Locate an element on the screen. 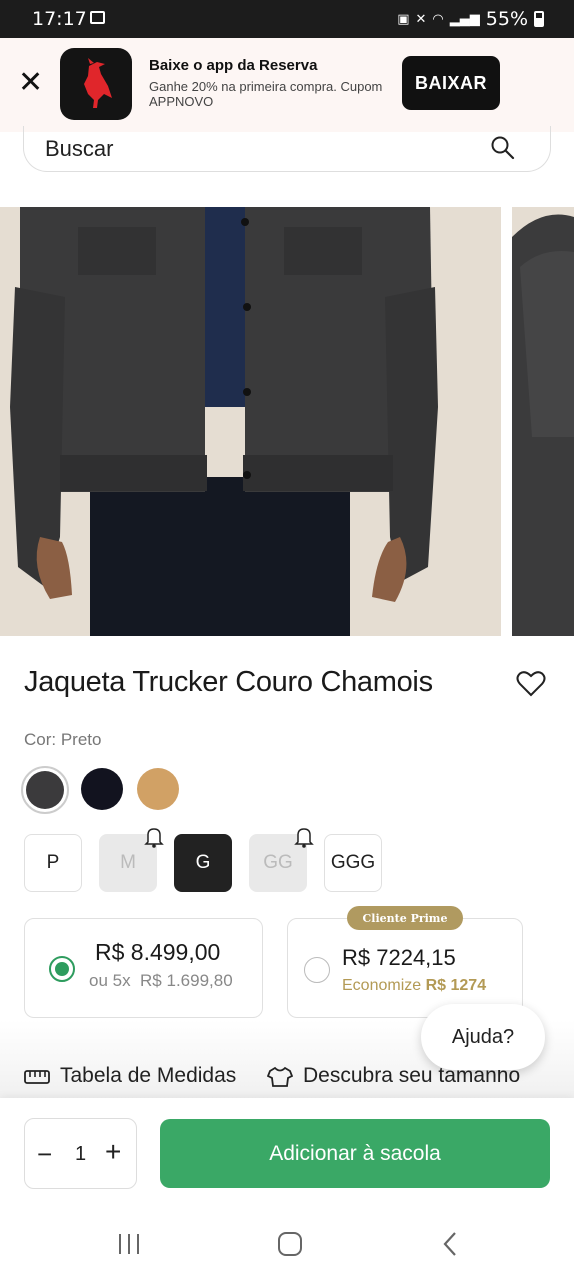 The width and height of the screenshot is (574, 1280). size-ggg: GGG is located at coordinates (353, 863).